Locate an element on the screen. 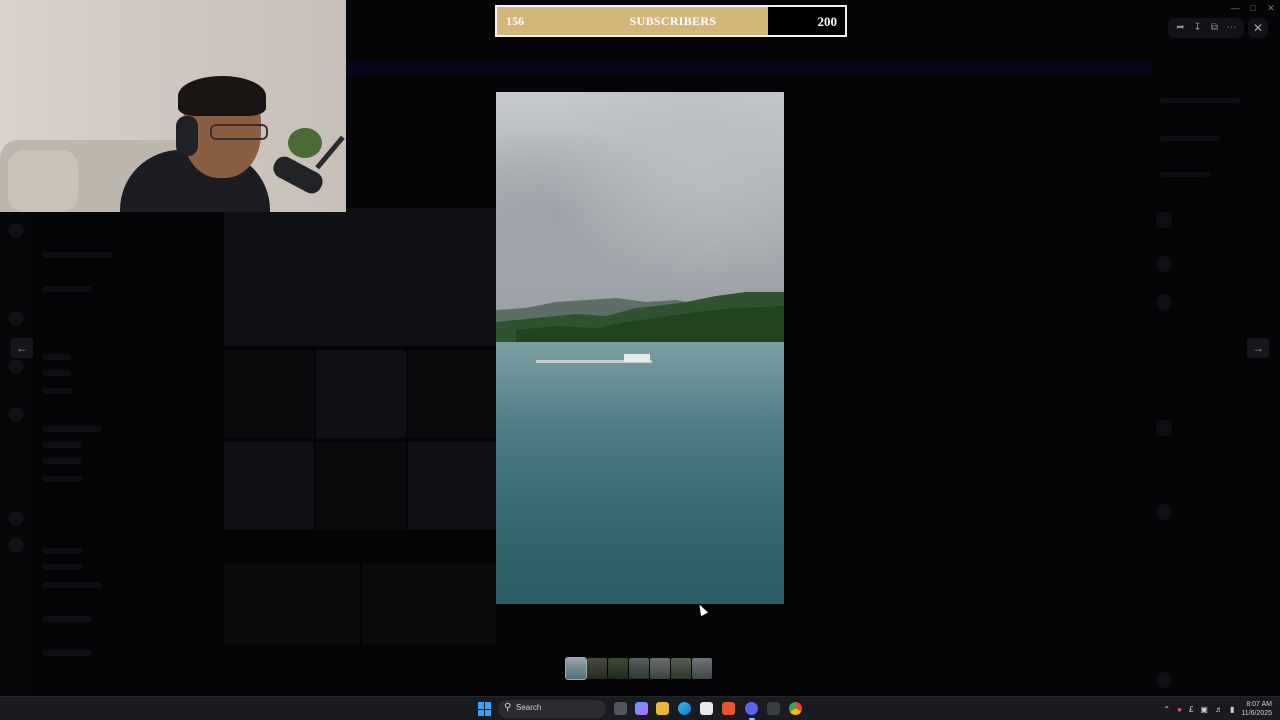 This screenshot has width=1280, height=720. microphone-tray-icon: ● is located at coordinates (1179, 709).